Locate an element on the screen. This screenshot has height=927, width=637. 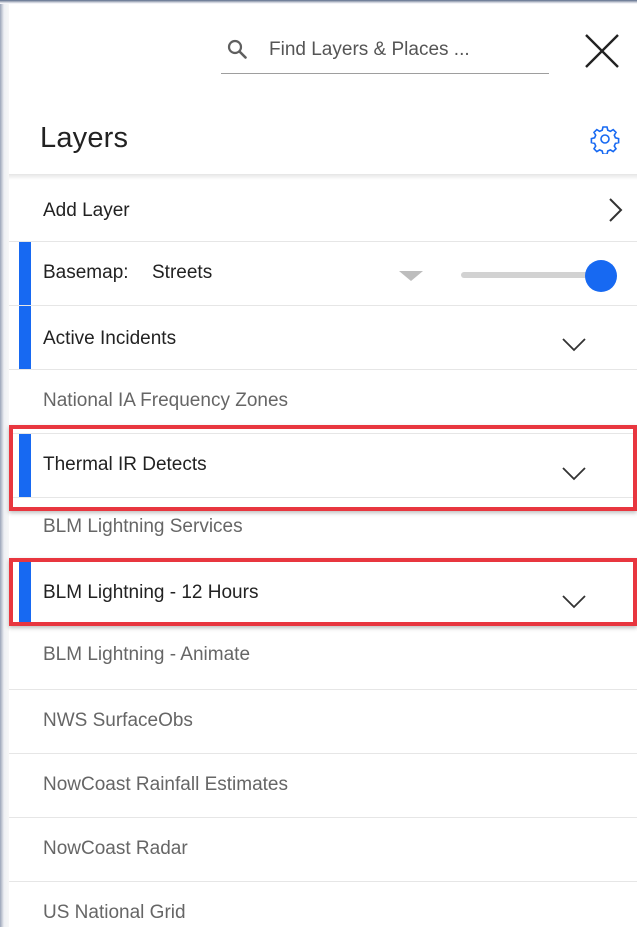
layer-label: BLM Lightning Services is located at coordinates (143, 526).